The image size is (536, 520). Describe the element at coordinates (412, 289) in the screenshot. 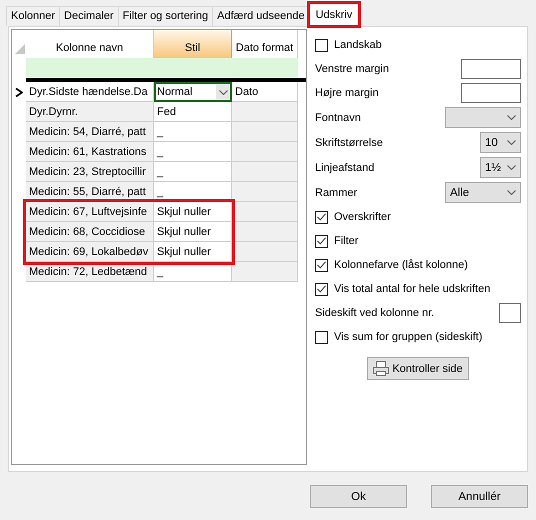

I see `option-label: Vis total antal for hele udskriften` at that location.